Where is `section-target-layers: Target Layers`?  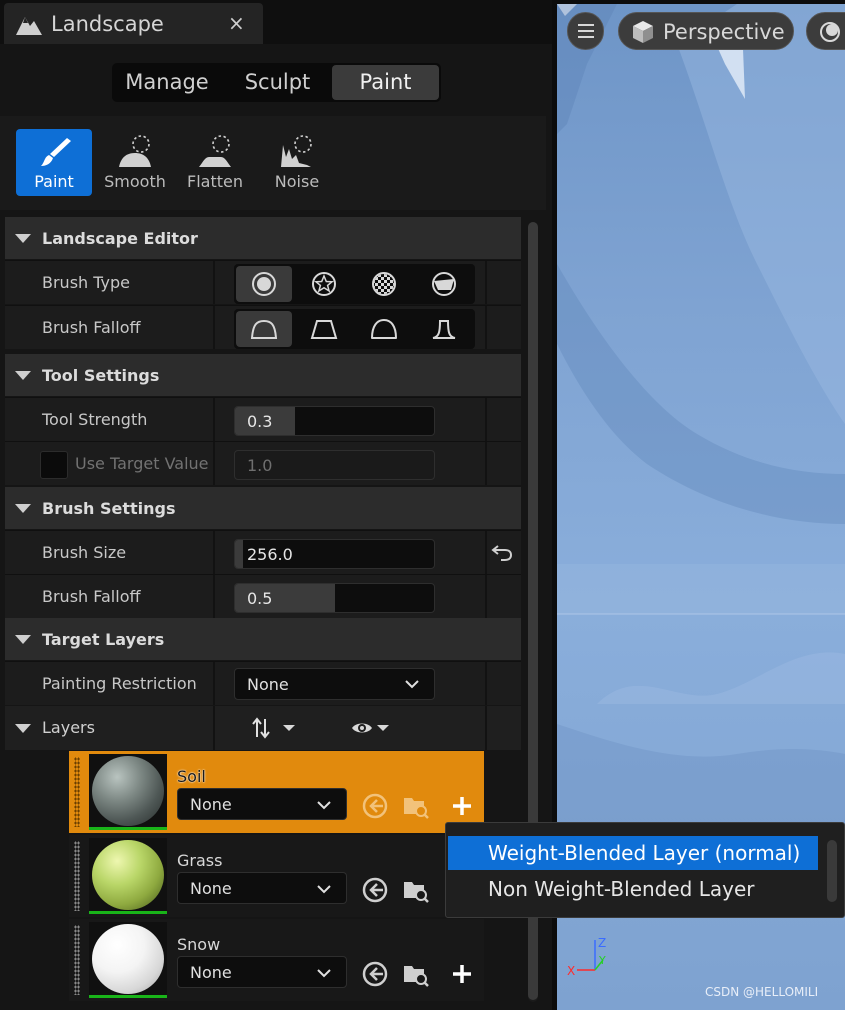 section-target-layers: Target Layers is located at coordinates (263, 639).